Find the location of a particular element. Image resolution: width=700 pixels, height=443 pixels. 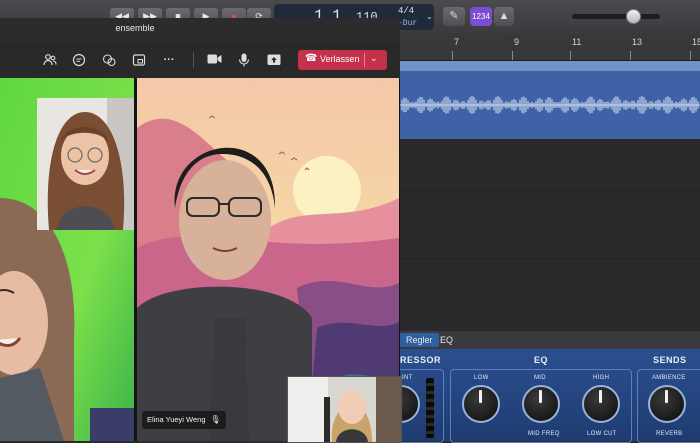

pencil-icon: ✎ is located at coordinates (454, 16).